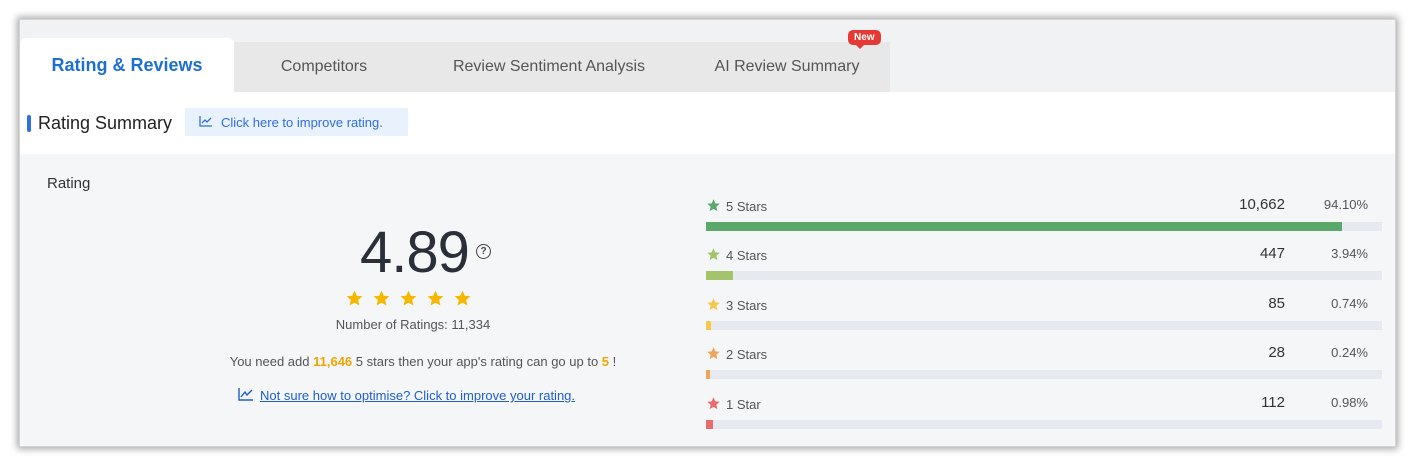 The width and height of the screenshot is (1415, 466). What do you see at coordinates (605, 361) in the screenshot?
I see `rating-goal-target: 5` at bounding box center [605, 361].